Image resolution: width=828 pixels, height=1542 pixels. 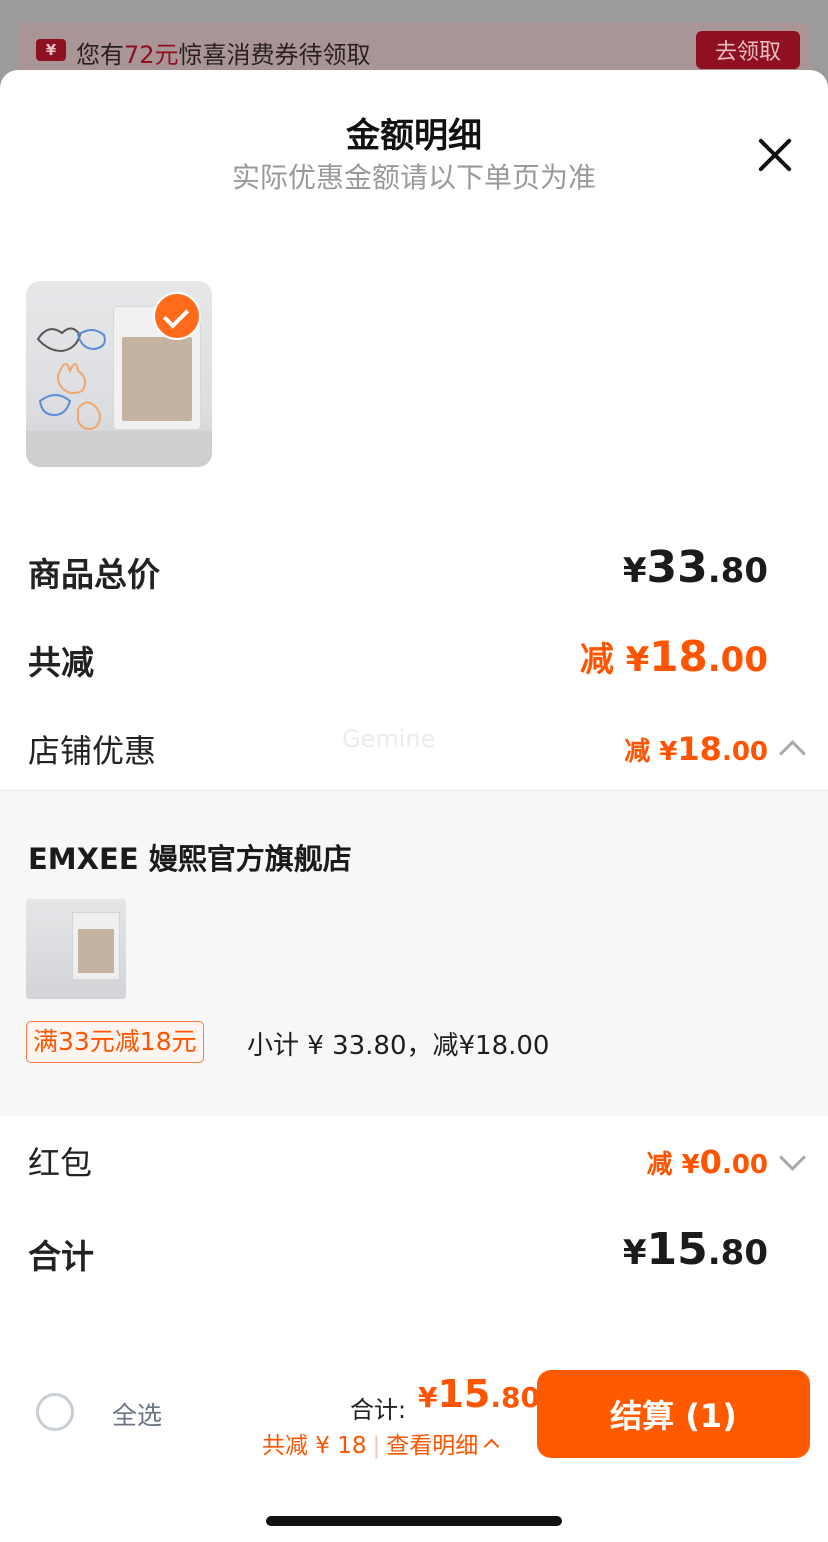 I want to click on total-discount-dec: .00, so click(x=737, y=660).